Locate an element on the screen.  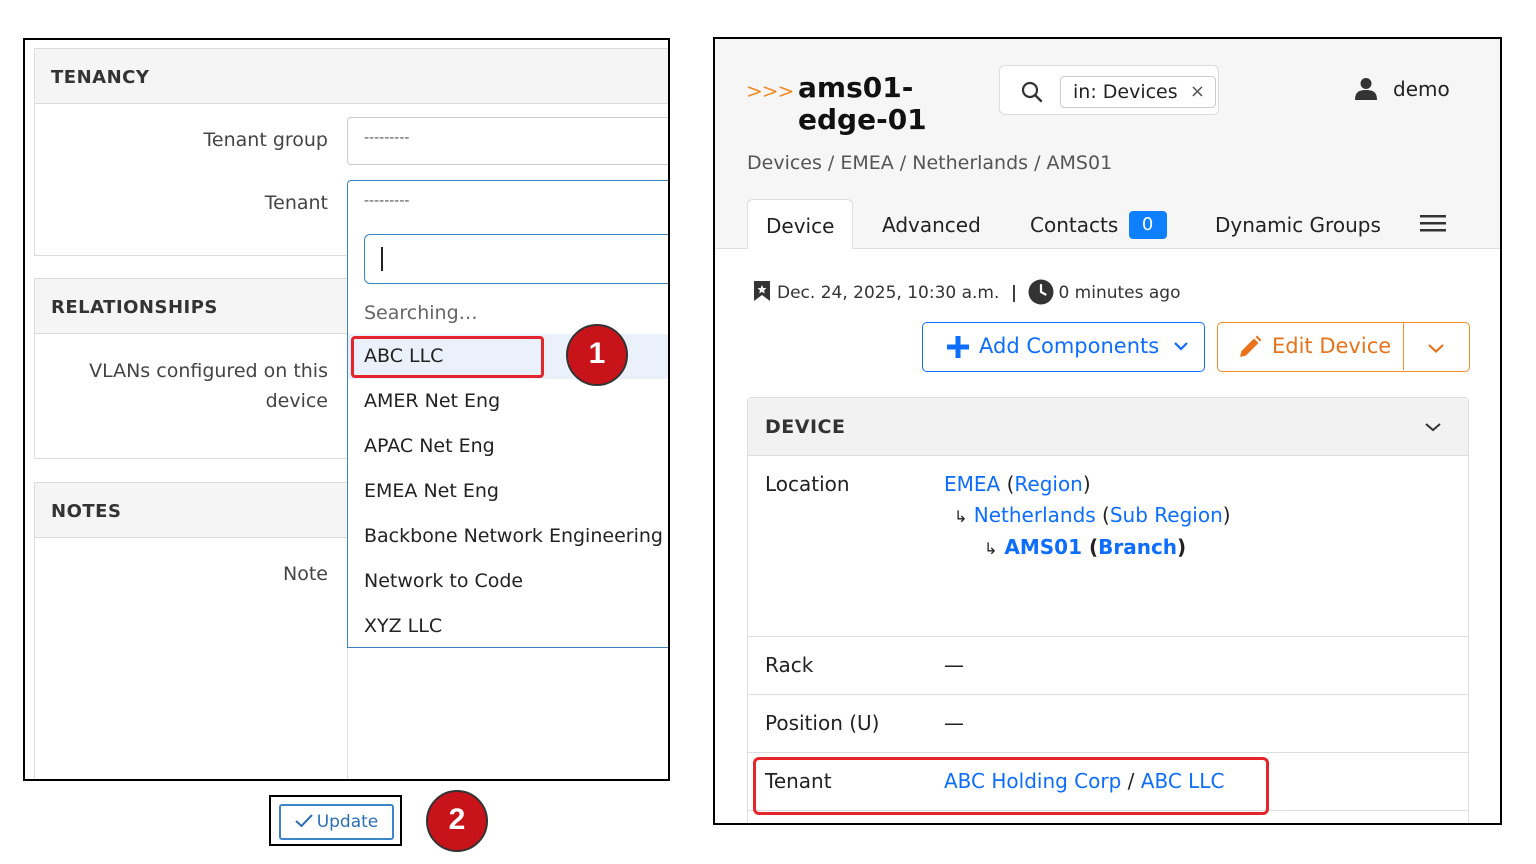
add-components-button: Add Components is located at coordinates (1063, 347).